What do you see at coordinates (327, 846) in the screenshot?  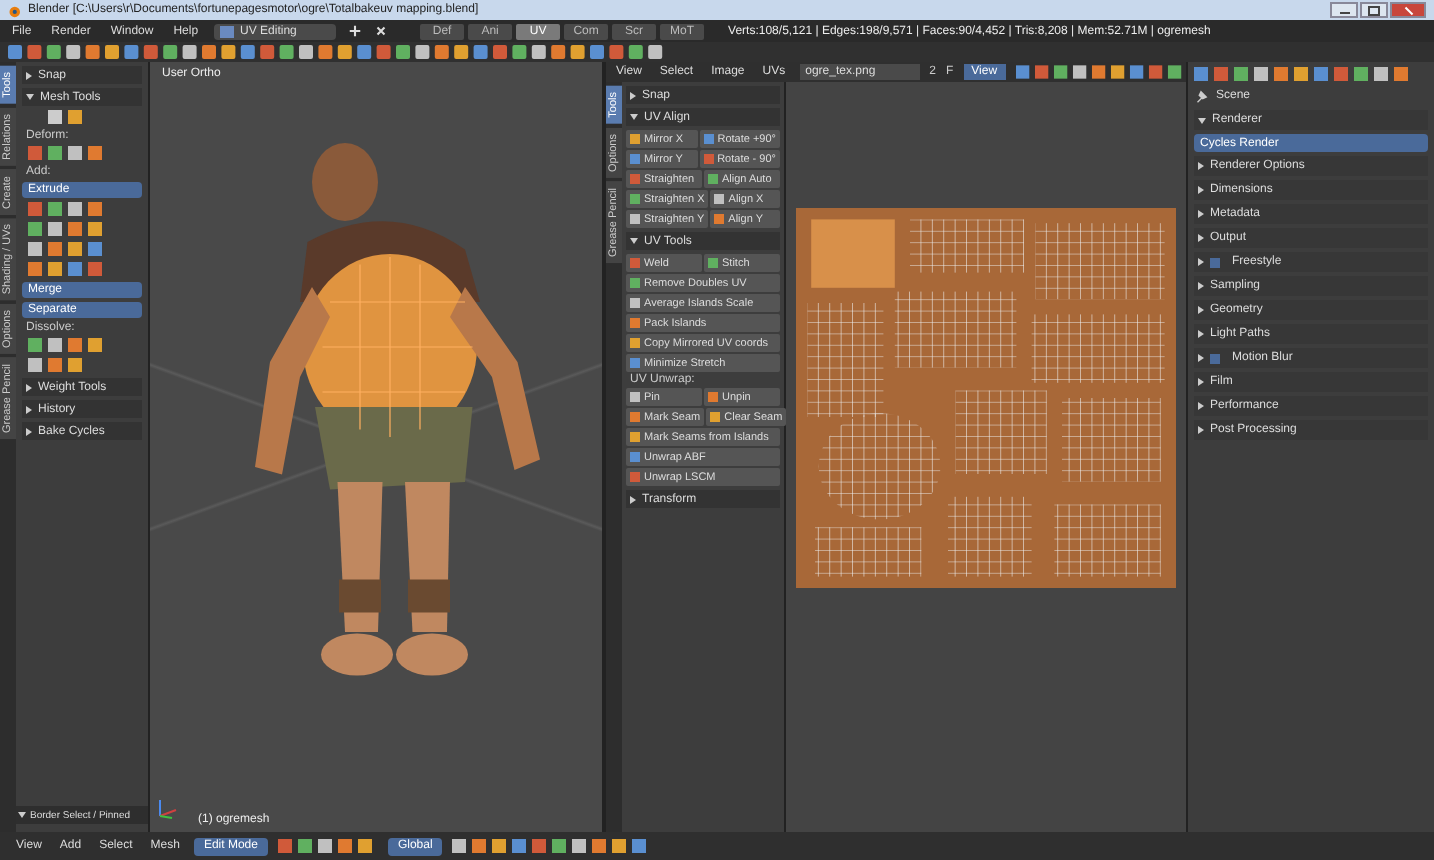 I see `header-icons-drawing` at bounding box center [327, 846].